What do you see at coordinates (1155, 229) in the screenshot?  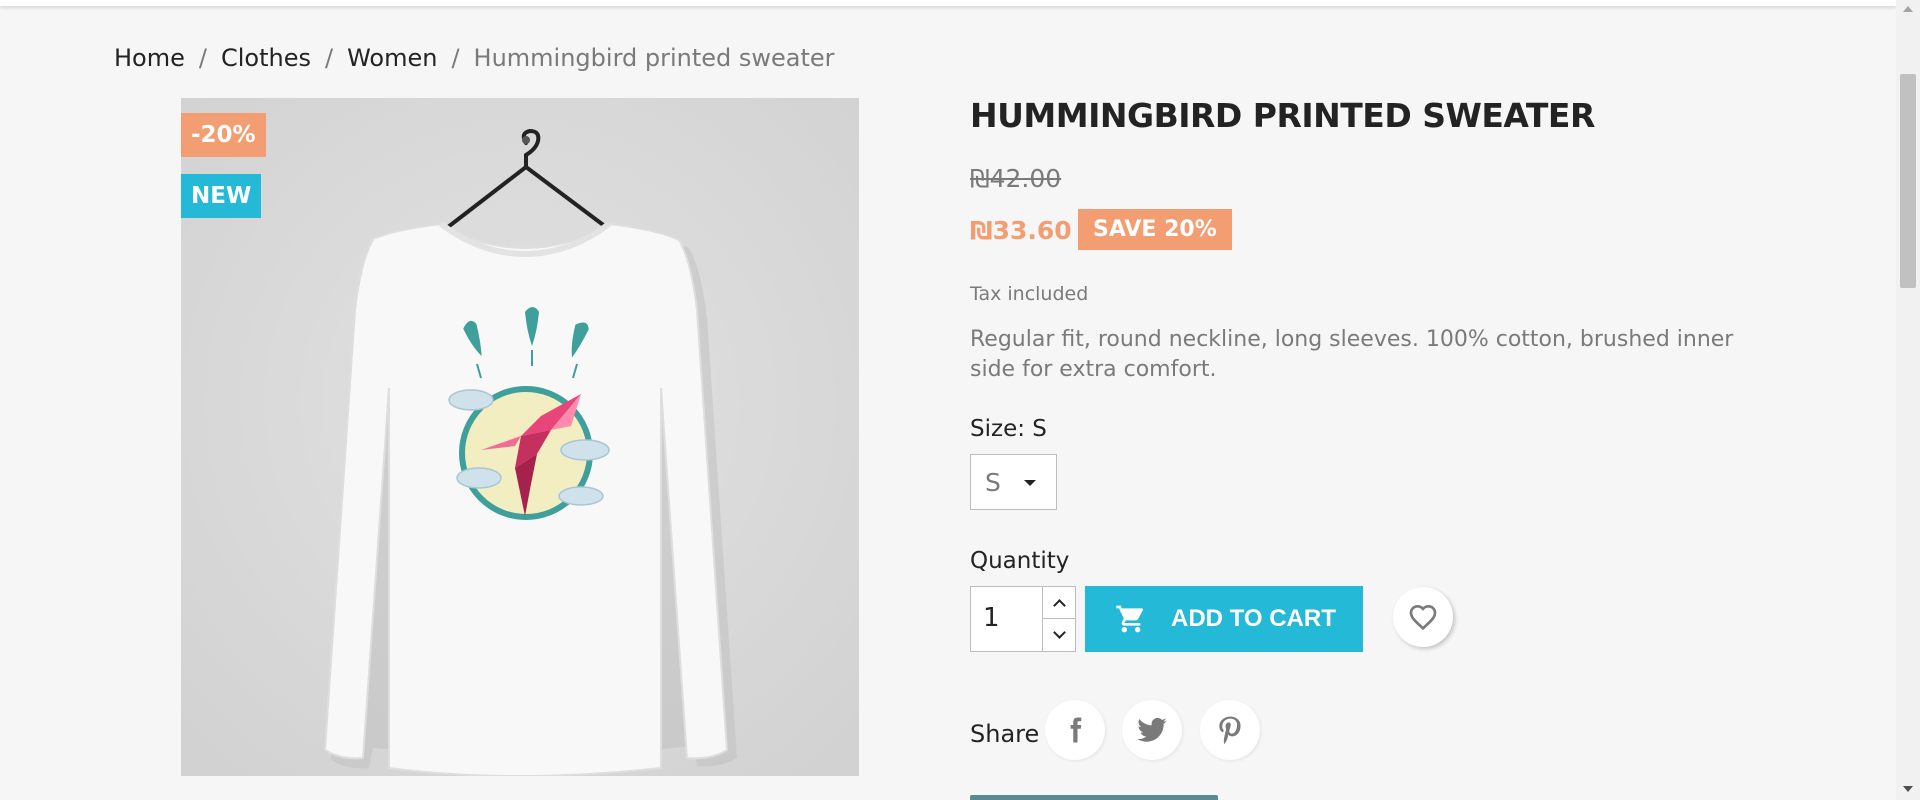 I see `discount-percentage-badge: SAVE 20%` at bounding box center [1155, 229].